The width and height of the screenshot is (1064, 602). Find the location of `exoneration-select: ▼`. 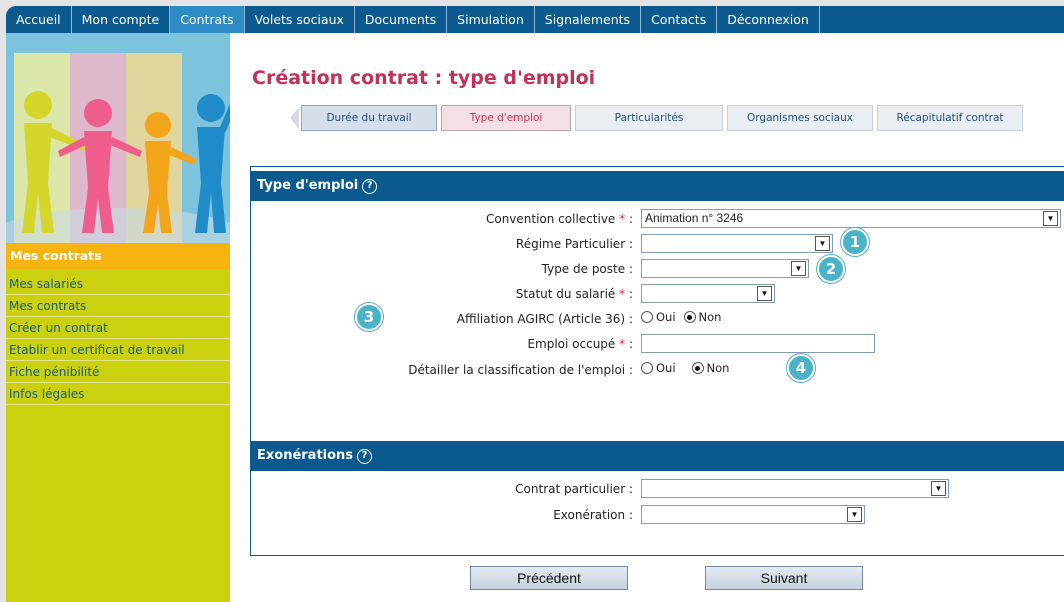

exoneration-select: ▼ is located at coordinates (753, 514).